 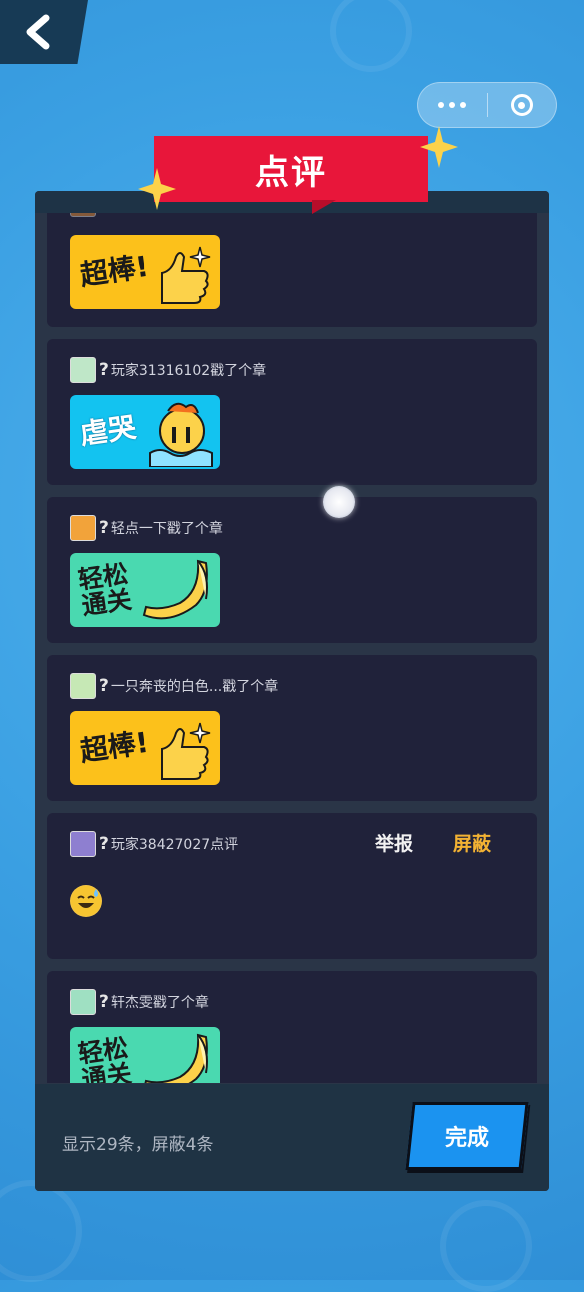 I want to click on report-button: 举报, so click(x=394, y=842).